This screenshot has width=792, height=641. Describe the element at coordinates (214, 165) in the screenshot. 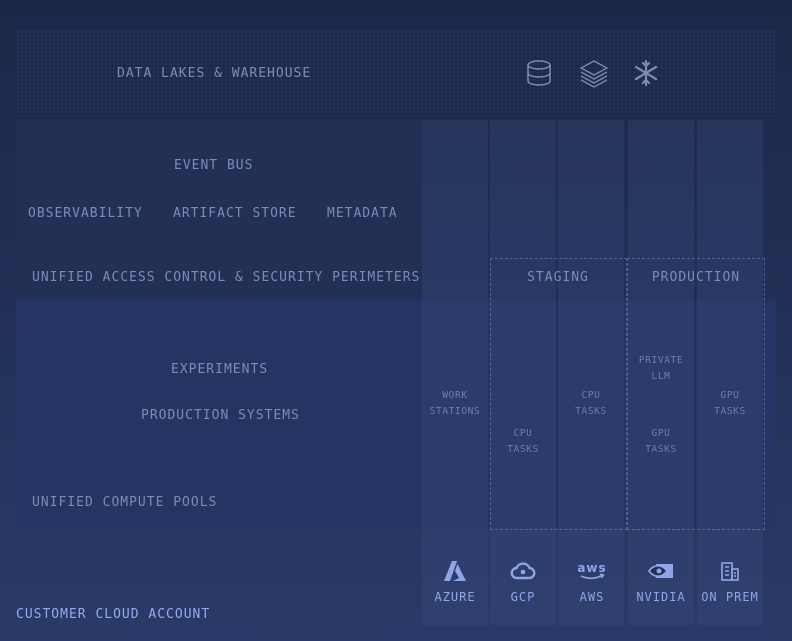

I see `event-bus-label: EVENT BUS` at that location.